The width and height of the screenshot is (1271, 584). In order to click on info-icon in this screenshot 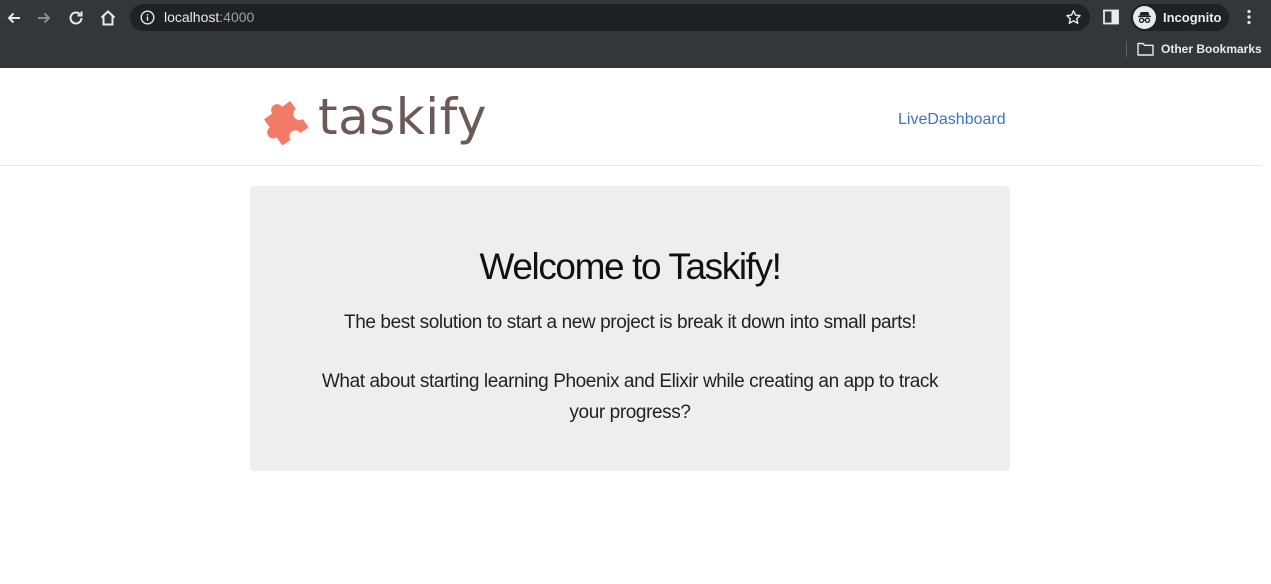, I will do `click(147, 17)`.